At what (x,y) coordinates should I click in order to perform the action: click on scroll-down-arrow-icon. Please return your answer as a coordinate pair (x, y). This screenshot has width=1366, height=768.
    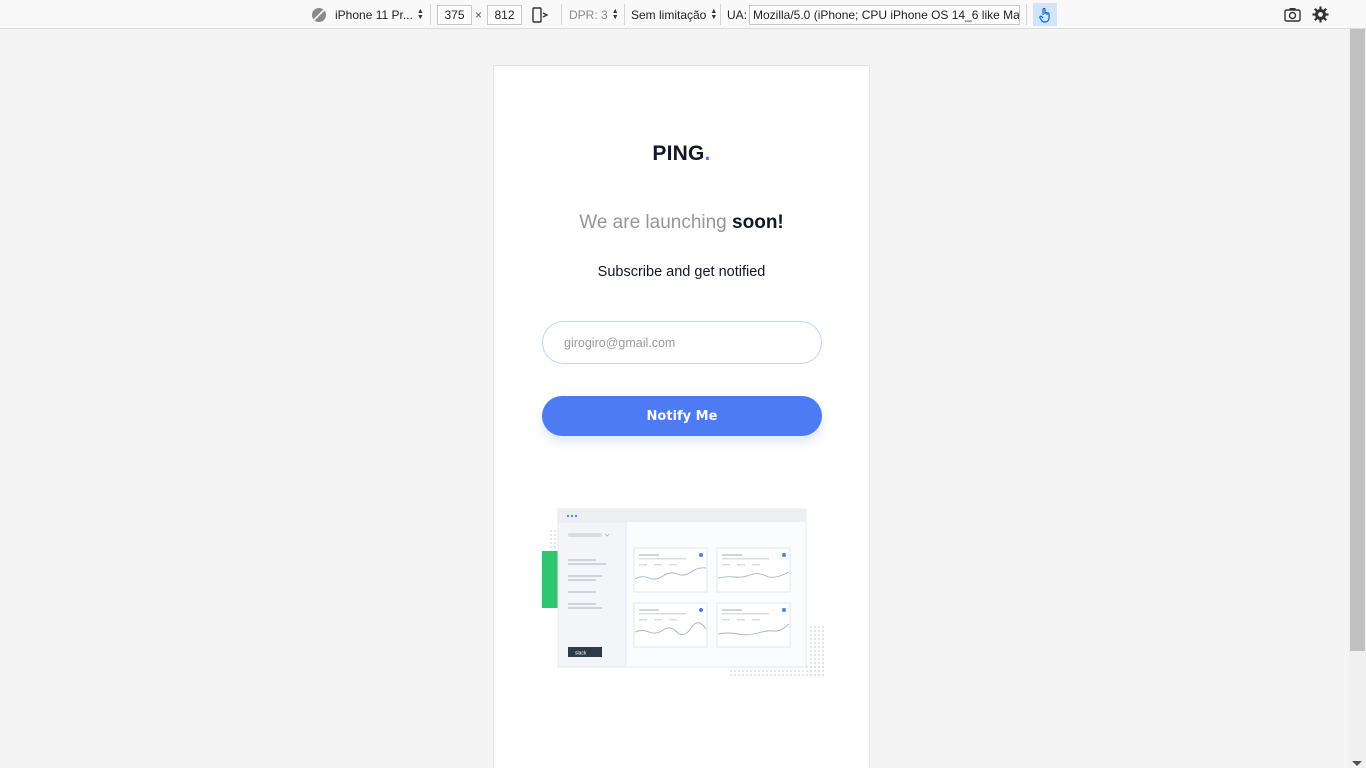
    Looking at the image, I should click on (1357, 763).